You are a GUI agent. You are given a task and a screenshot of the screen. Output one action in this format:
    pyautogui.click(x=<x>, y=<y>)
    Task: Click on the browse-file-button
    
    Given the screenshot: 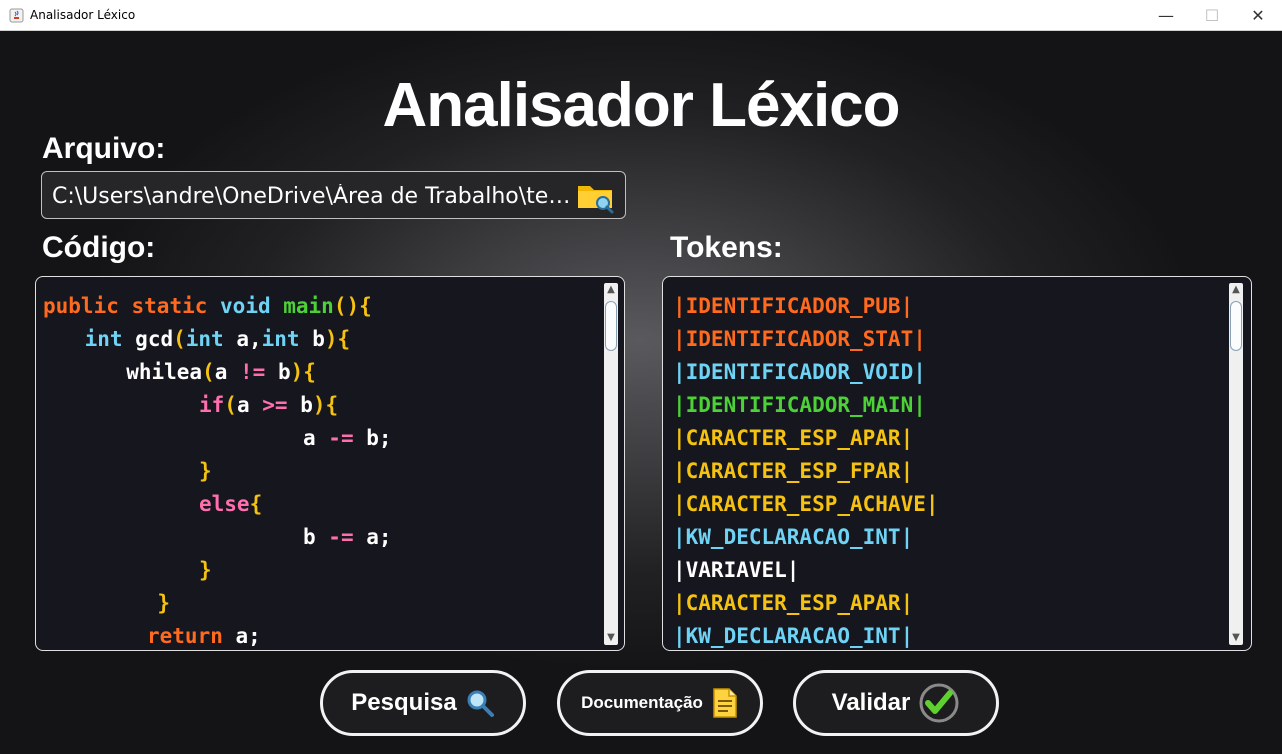 What is the action you would take?
    pyautogui.click(x=596, y=196)
    